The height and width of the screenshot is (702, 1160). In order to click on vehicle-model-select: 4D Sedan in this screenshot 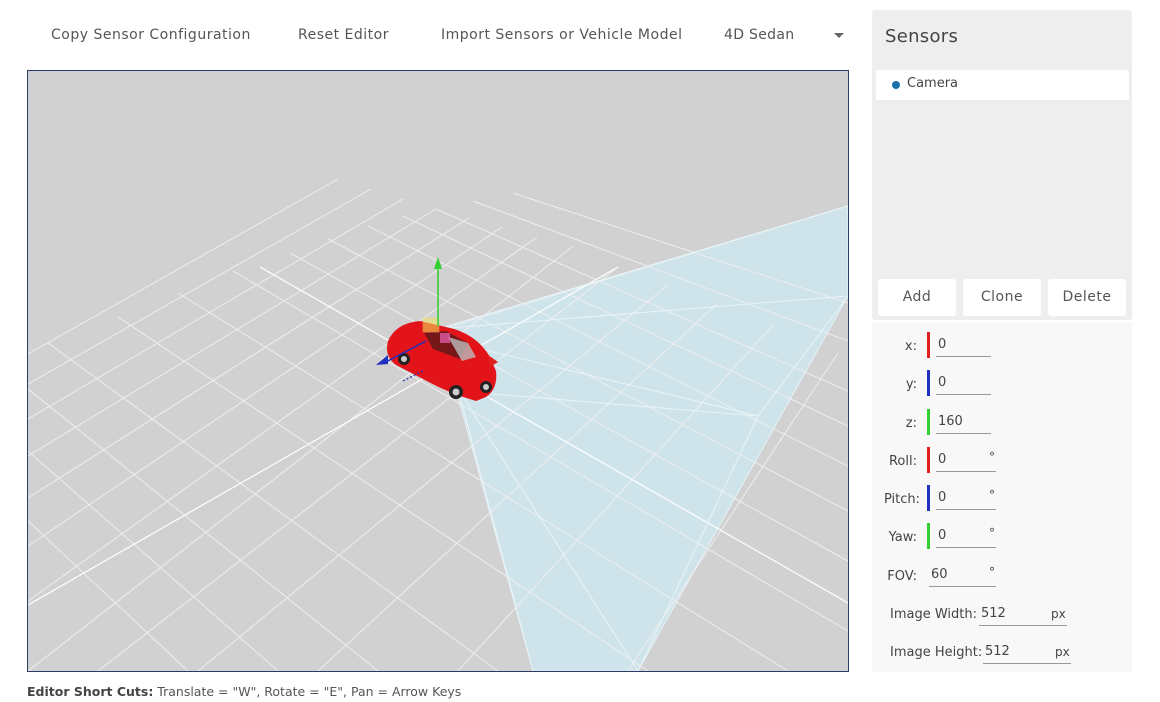, I will do `click(786, 35)`.